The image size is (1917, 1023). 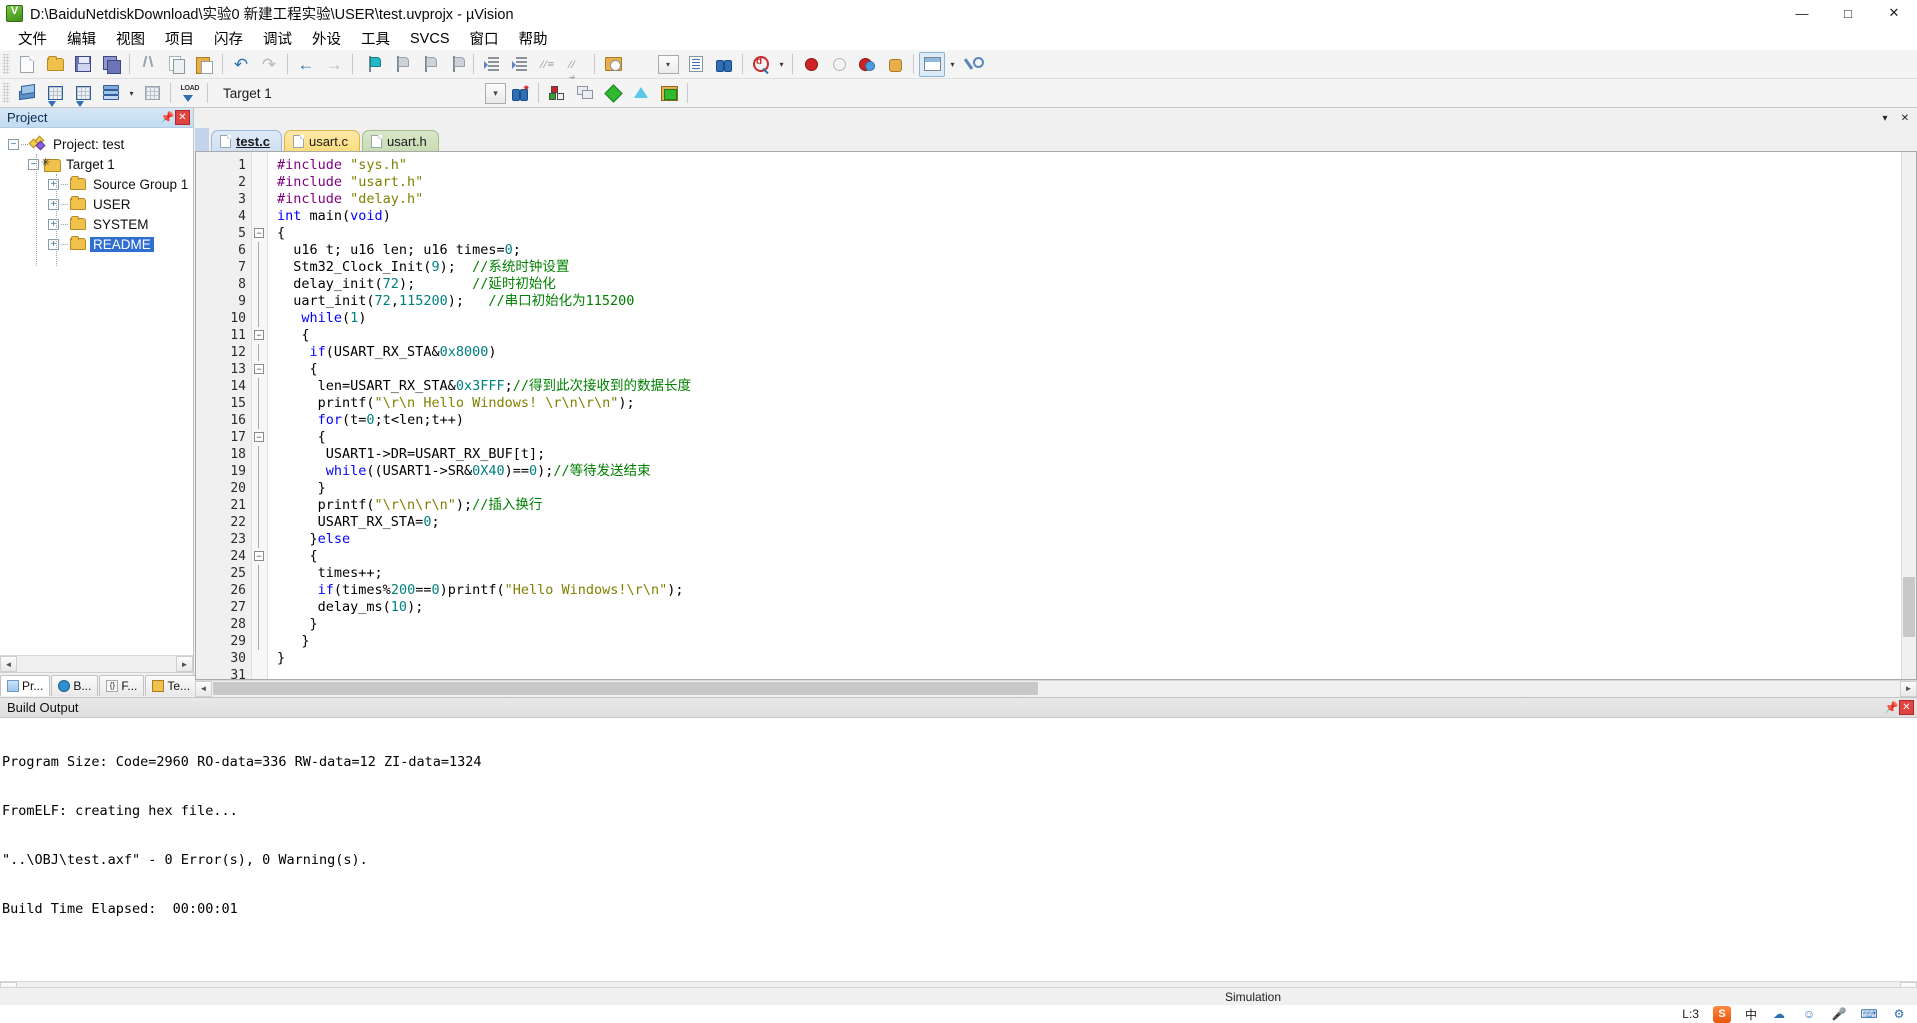 I want to click on bookmark-toggle-icon, so click(x=371, y=64).